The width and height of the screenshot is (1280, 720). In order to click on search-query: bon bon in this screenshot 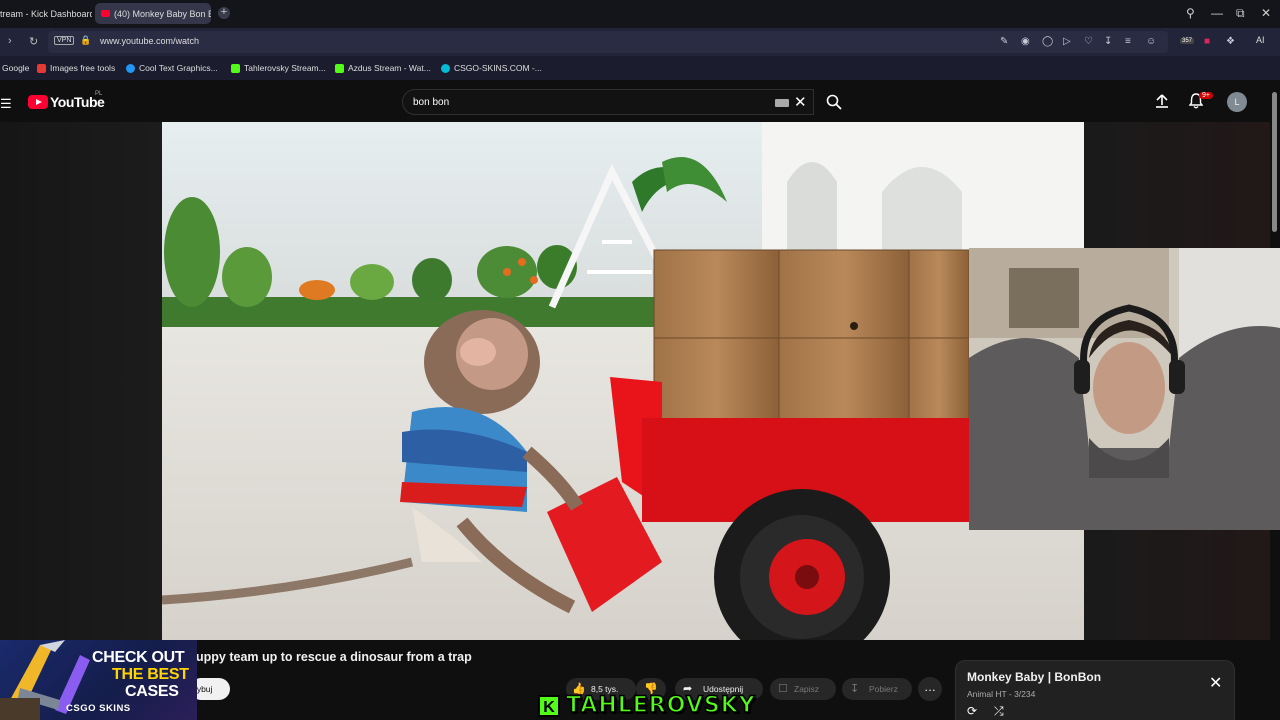, I will do `click(431, 102)`.